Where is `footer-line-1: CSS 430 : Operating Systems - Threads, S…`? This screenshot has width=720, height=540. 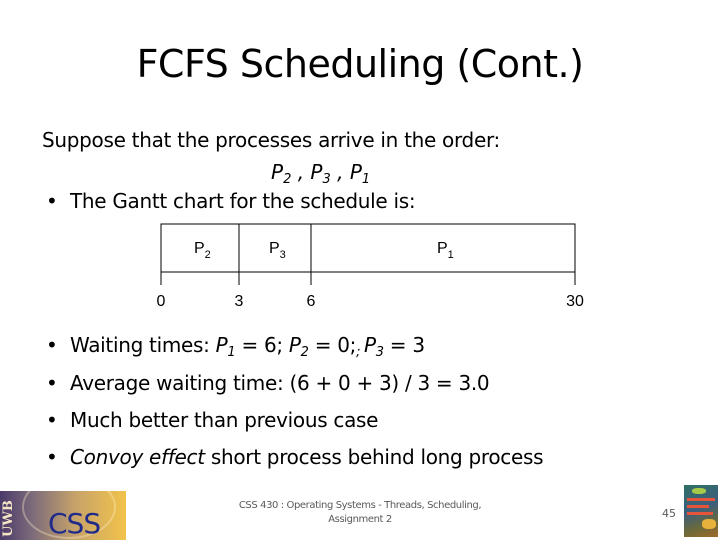
footer-line-1: CSS 430 : Operating Systems - Threads, S… is located at coordinates (360, 505).